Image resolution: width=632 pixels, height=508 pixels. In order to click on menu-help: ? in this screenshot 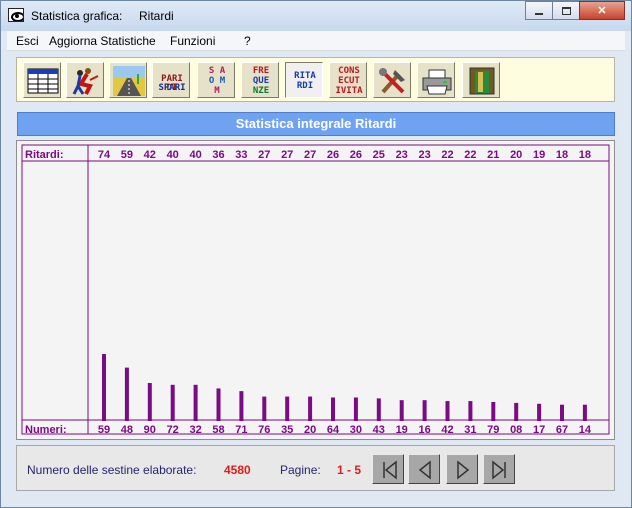, I will do `click(247, 41)`.